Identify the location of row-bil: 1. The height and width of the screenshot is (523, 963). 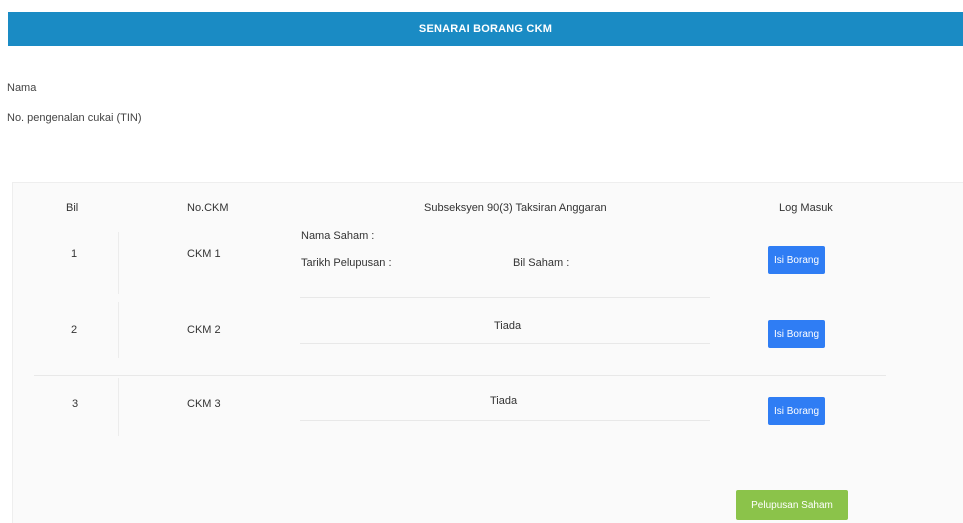
(74, 254).